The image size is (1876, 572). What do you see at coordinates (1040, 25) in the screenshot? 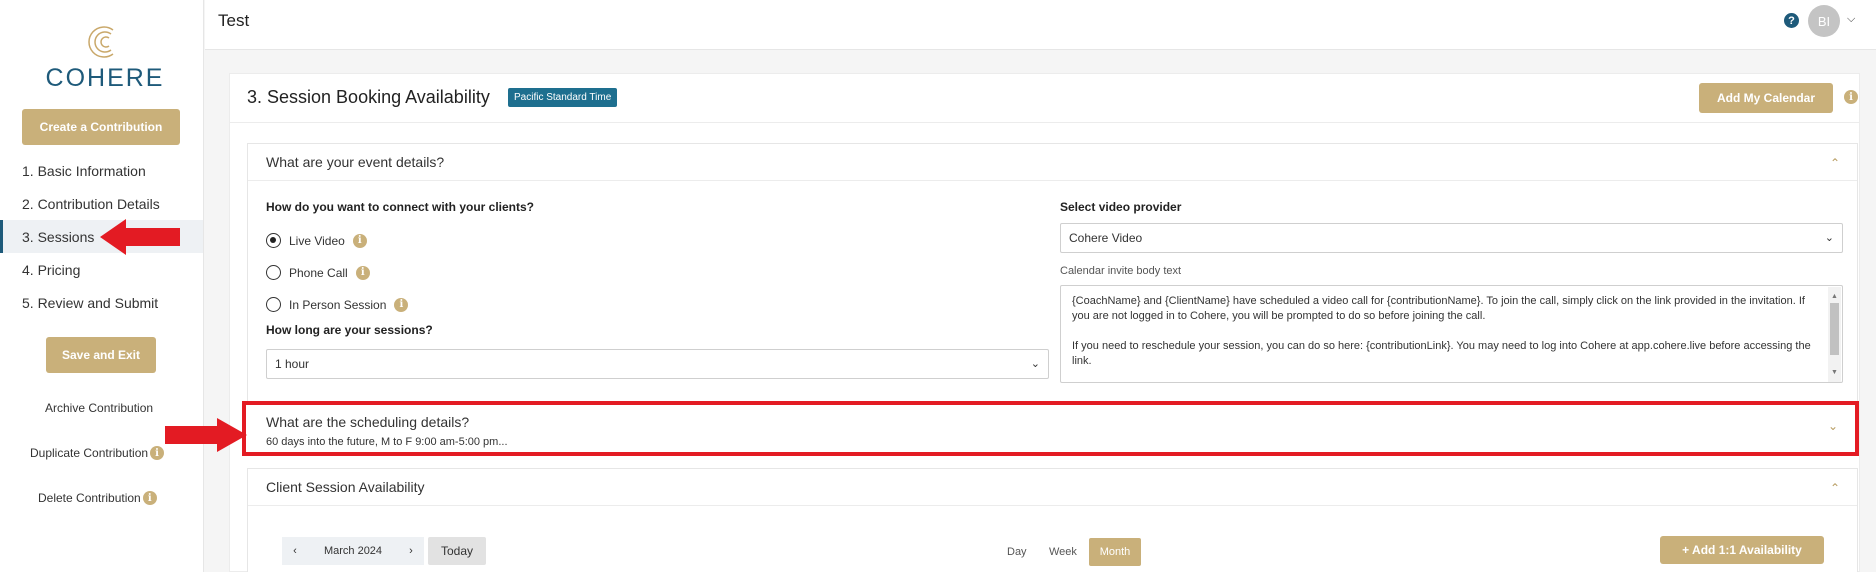
I see `top-bar: Test ? BI ⌵` at bounding box center [1040, 25].